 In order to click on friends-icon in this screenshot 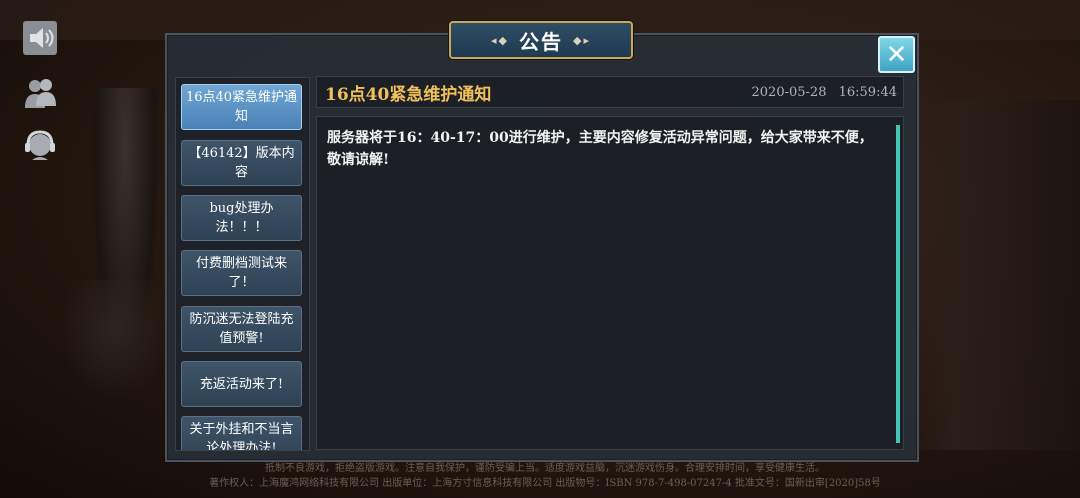, I will do `click(40, 93)`.